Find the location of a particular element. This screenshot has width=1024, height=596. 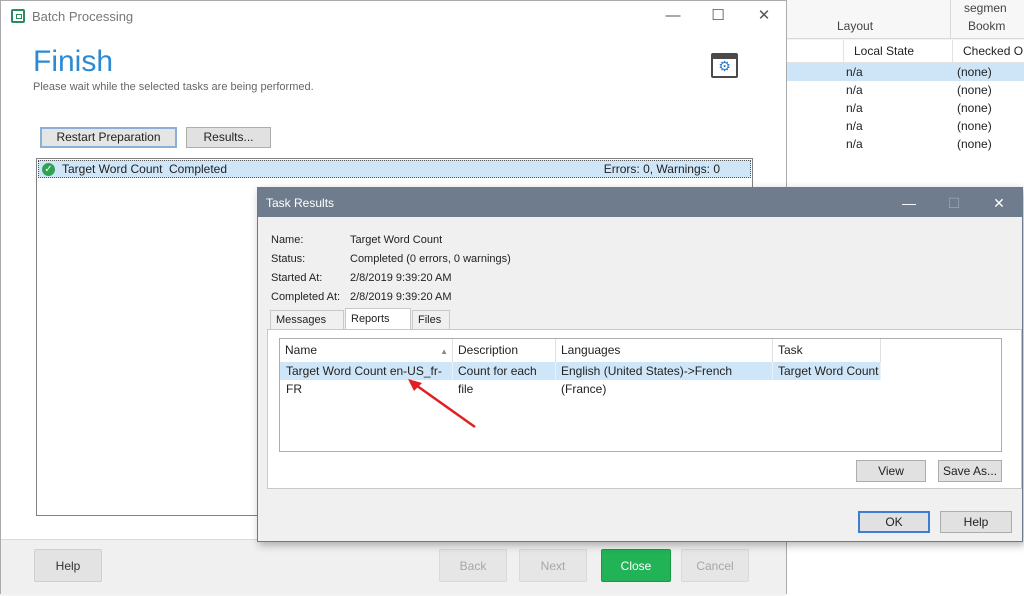

background-grid-header: Local State Checked O is located at coordinates (905, 51).